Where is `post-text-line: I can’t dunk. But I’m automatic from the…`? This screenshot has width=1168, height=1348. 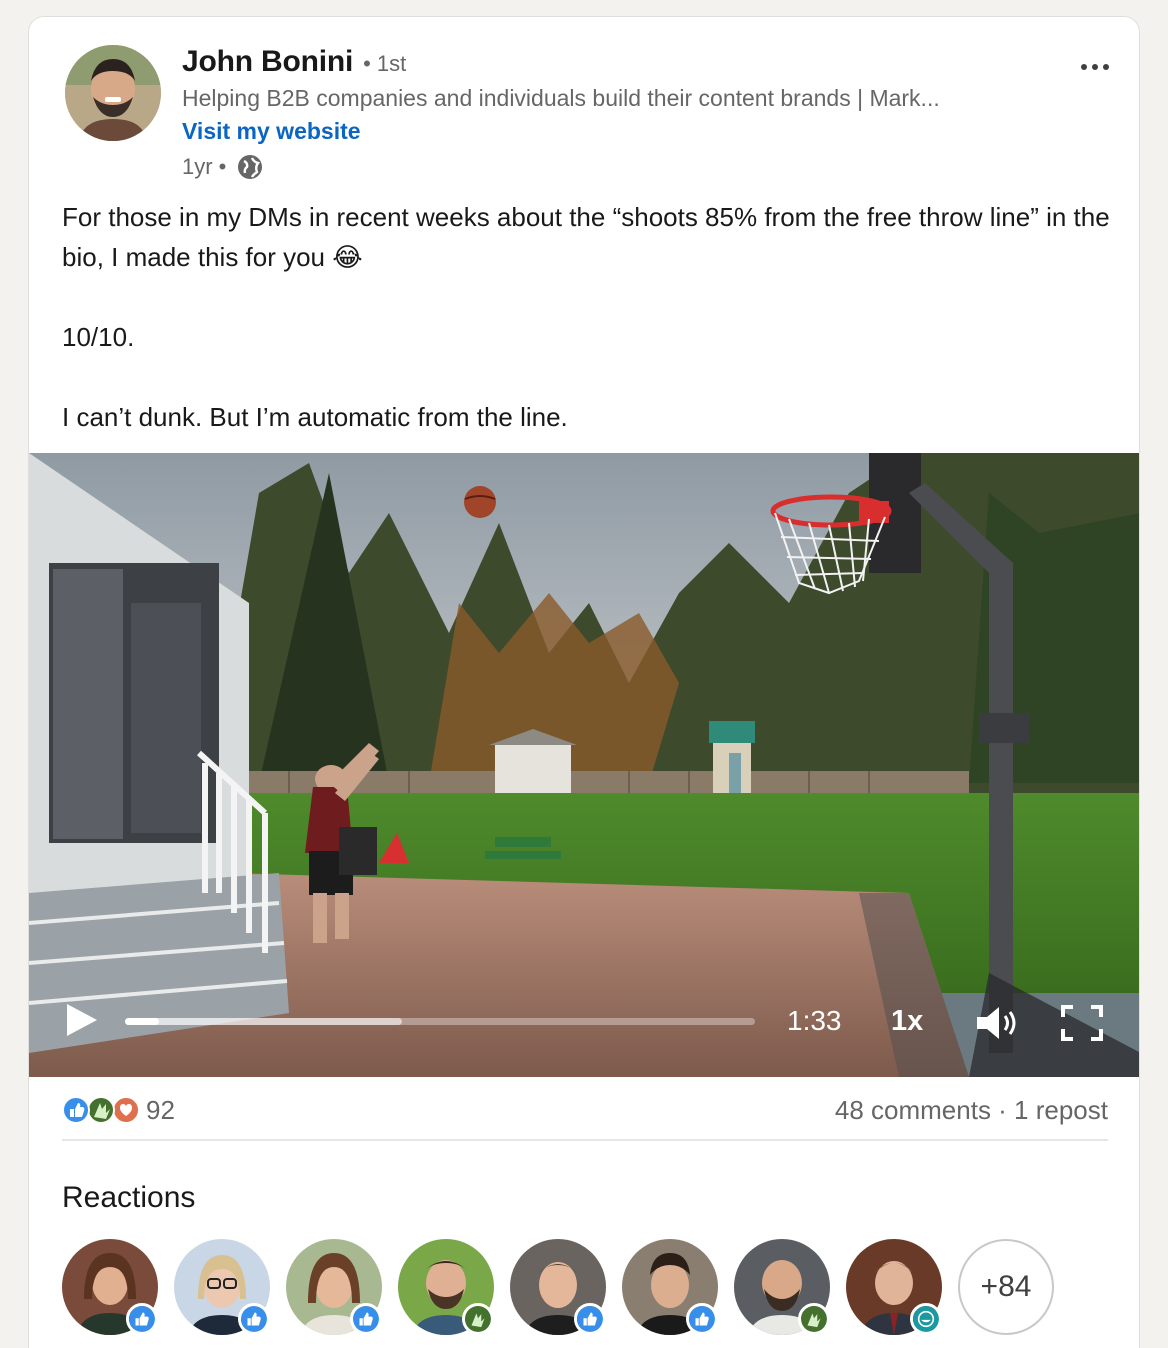 post-text-line: I can’t dunk. But I’m automatic from the… is located at coordinates (315, 417).